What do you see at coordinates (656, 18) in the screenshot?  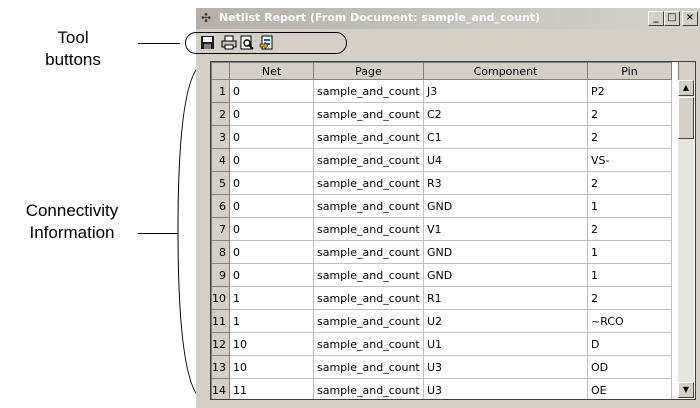 I see `minimize-button: _` at bounding box center [656, 18].